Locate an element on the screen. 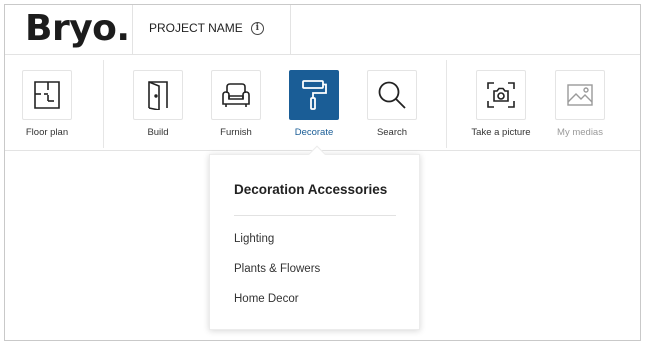 The image size is (647, 347). project-name: PROJECT NAME is located at coordinates (196, 28).